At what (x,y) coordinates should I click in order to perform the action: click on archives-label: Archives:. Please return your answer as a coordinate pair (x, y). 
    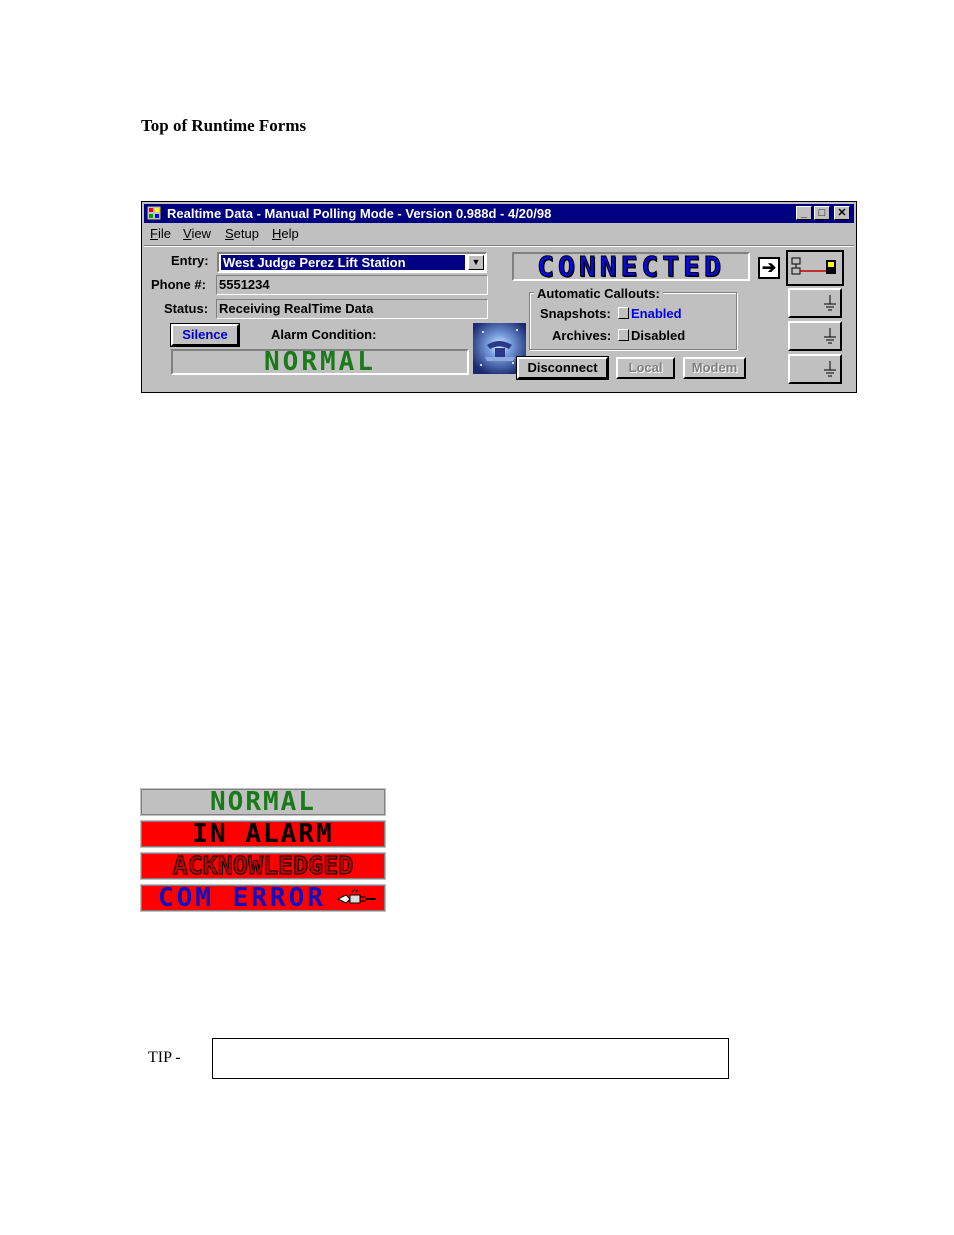
    Looking at the image, I should click on (582, 335).